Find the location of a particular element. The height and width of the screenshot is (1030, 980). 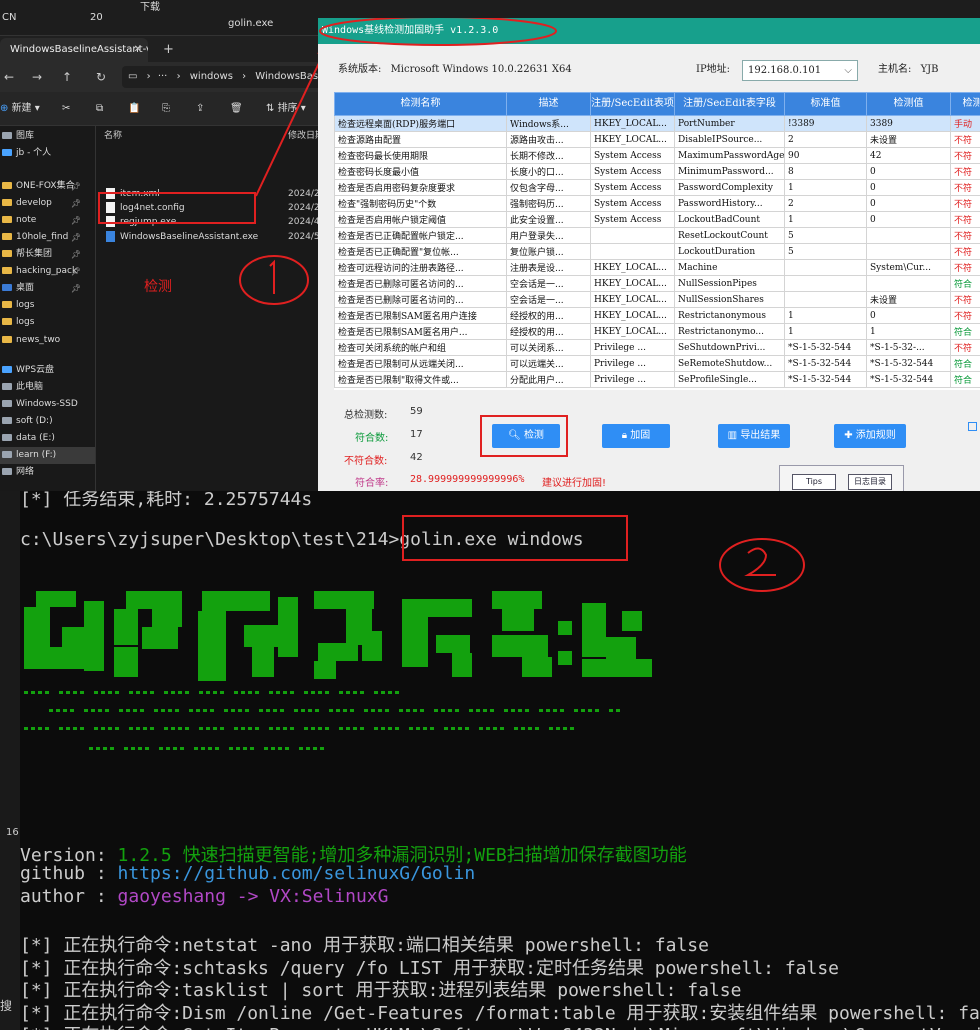

nav-item: data (E:) is located at coordinates (47, 438).